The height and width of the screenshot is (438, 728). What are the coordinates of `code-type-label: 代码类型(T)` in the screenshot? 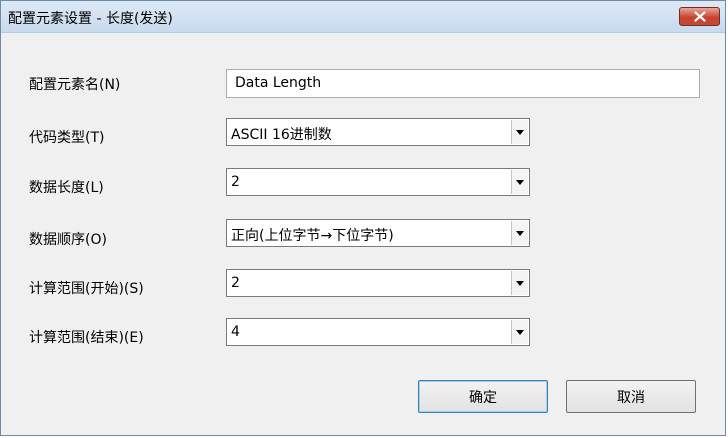 It's located at (67, 138).